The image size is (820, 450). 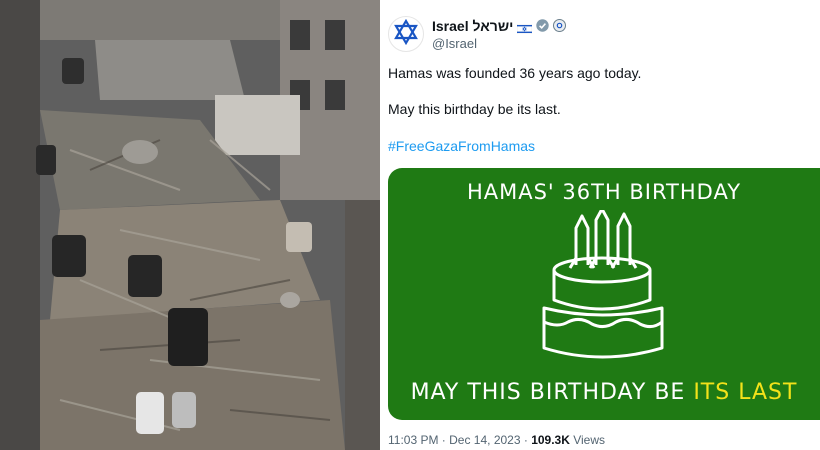 I want to click on birthday-cake-icon, so click(x=603, y=291).